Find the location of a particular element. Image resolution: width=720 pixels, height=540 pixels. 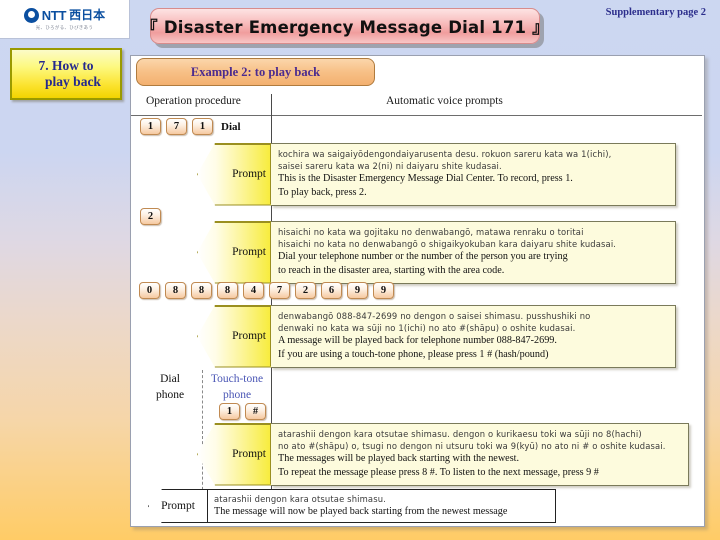

example-header-label: Example 2: to play back is located at coordinates (255, 71).